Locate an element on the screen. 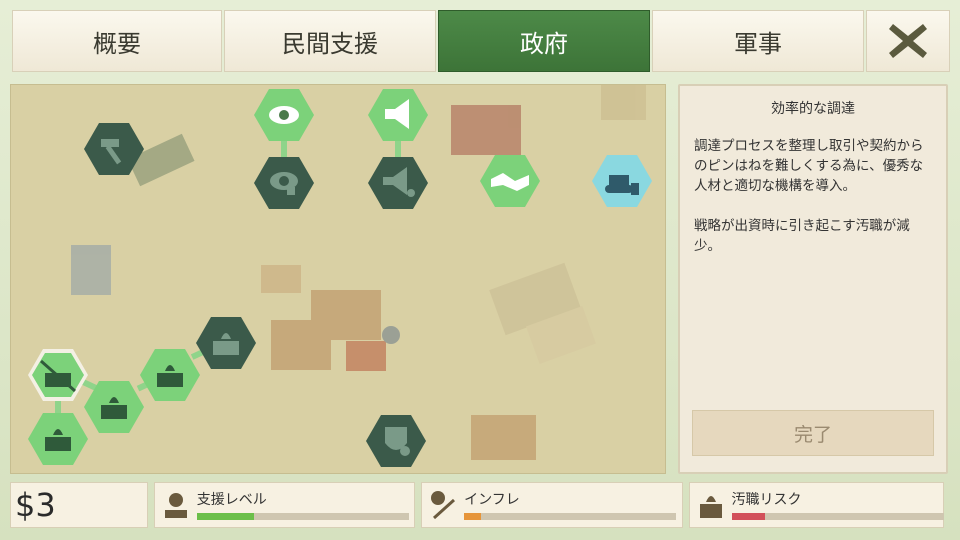 The image size is (960, 540). inflation-meter: インフレ is located at coordinates (552, 505).